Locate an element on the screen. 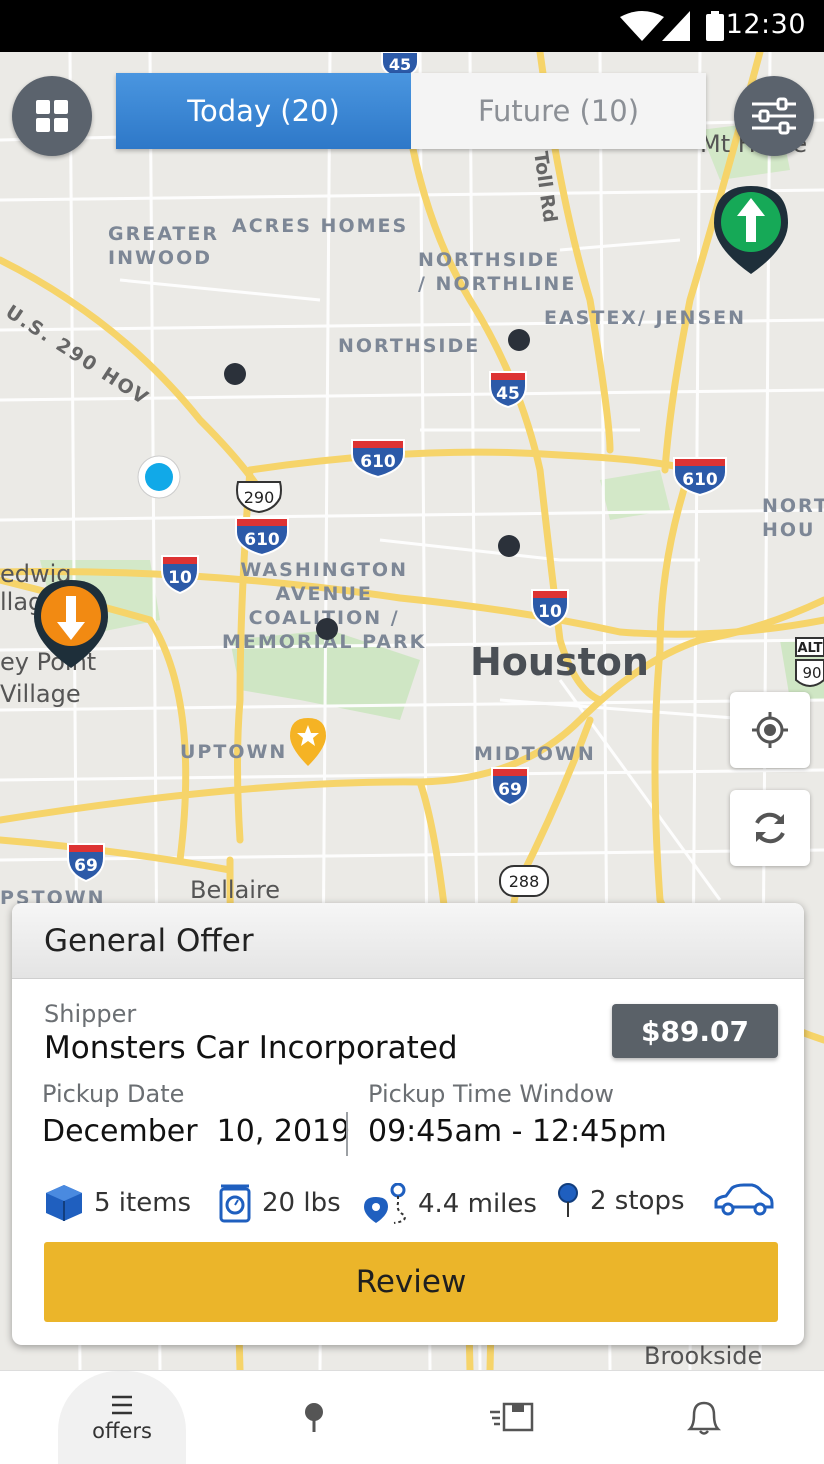 The image size is (824, 1464). pickup-marker-icon is located at coordinates (751, 230).